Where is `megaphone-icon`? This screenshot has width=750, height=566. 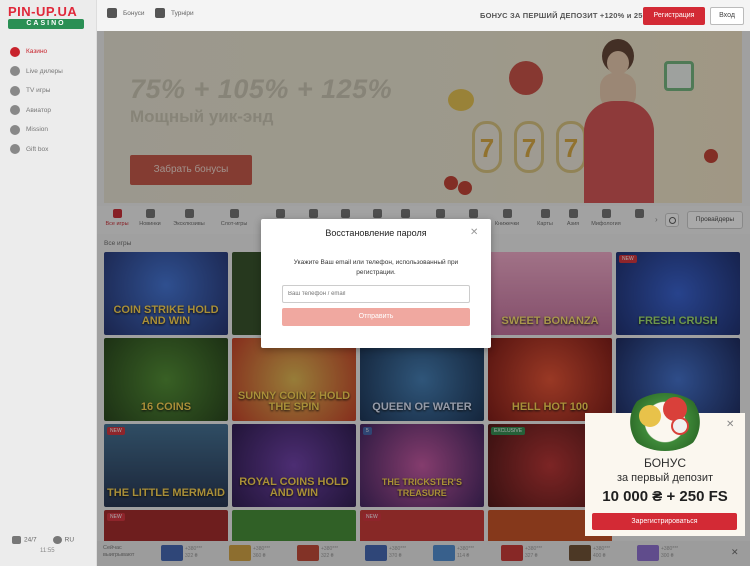 megaphone-icon is located at coordinates (112, 13).